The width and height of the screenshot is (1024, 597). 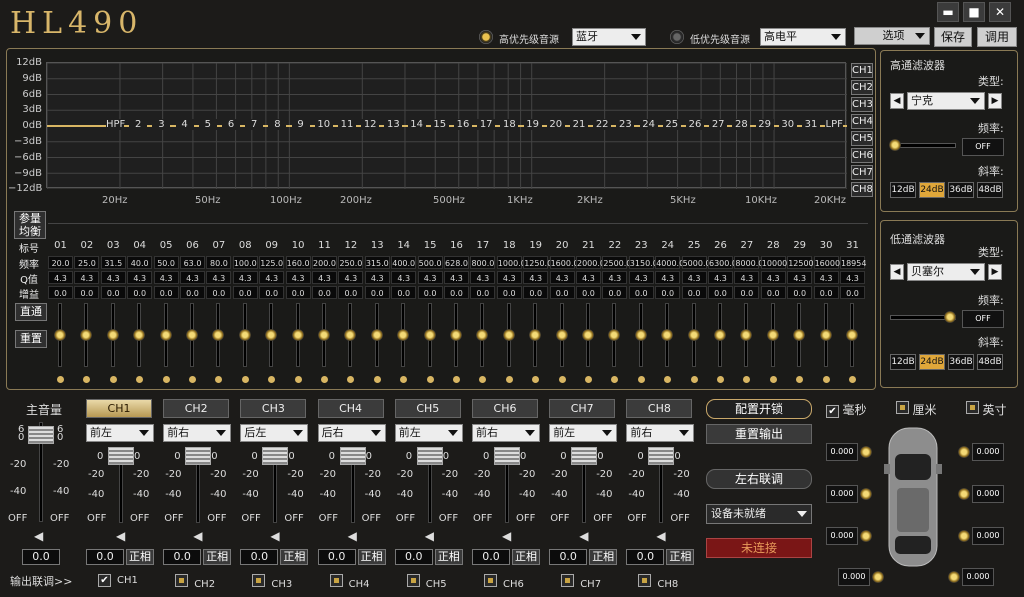 What do you see at coordinates (862, 138) in the screenshot?
I see `graph-channel-button: CH5` at bounding box center [862, 138].